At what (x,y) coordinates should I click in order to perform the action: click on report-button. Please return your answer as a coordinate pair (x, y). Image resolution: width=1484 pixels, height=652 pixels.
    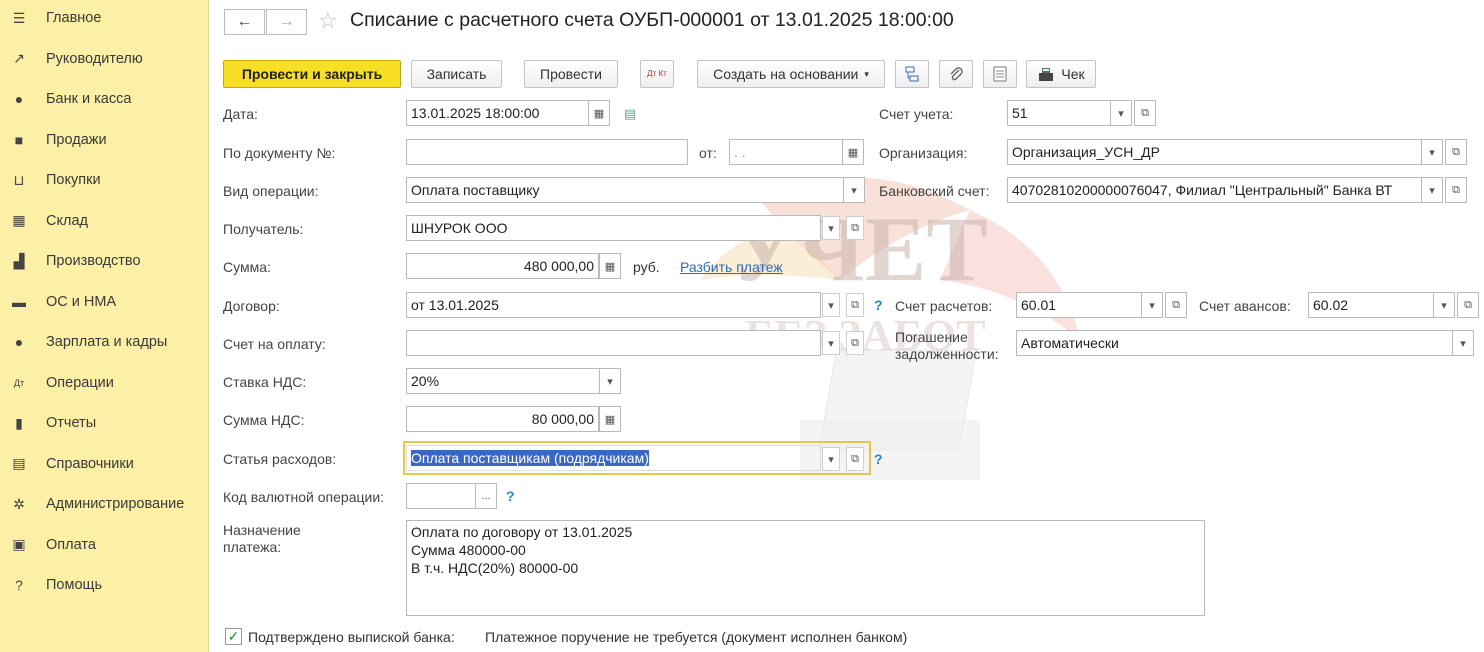
    Looking at the image, I should click on (1000, 74).